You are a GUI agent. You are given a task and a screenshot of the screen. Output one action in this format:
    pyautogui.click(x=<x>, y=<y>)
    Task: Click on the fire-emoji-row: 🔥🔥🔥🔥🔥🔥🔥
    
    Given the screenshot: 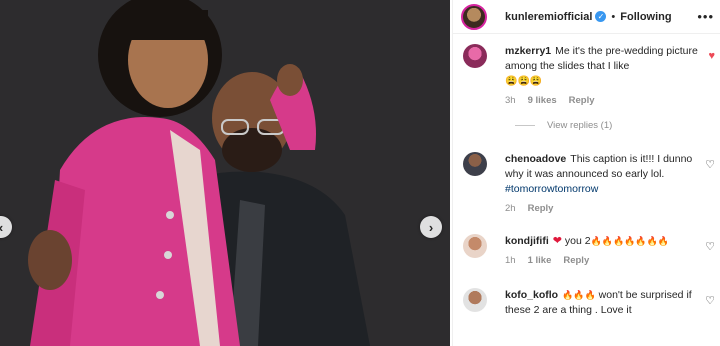 What is the action you would take?
    pyautogui.click(x=630, y=241)
    